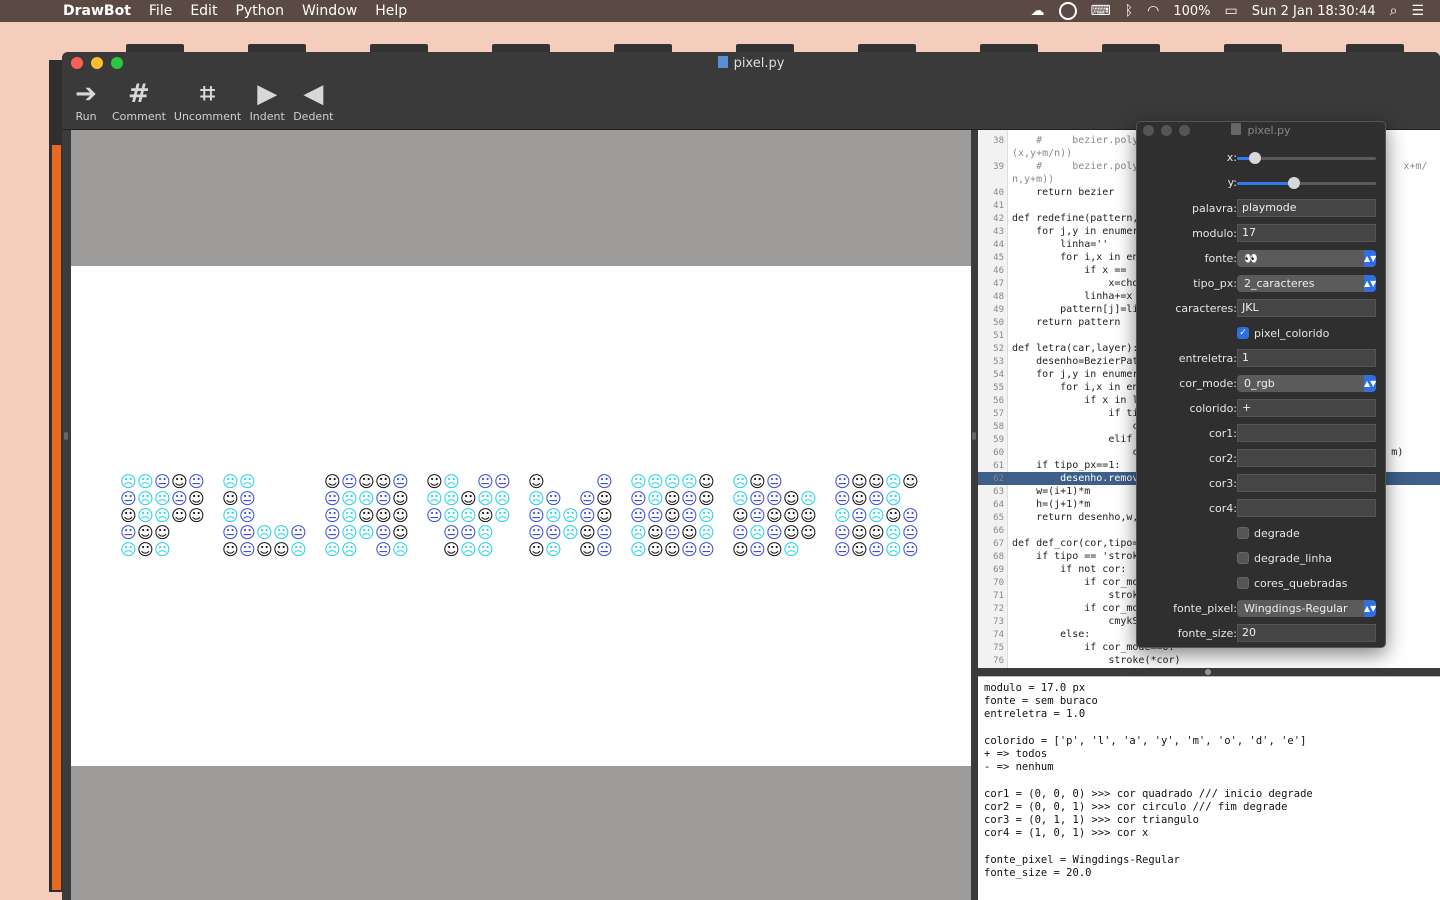 This screenshot has height=900, width=1440. I want to click on output-line: - => nenhum, so click(1019, 767).